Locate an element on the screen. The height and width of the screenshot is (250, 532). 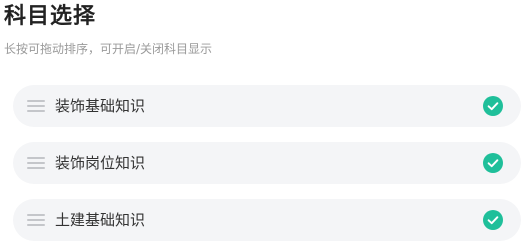
page-title: 科目选择 is located at coordinates (50, 16).